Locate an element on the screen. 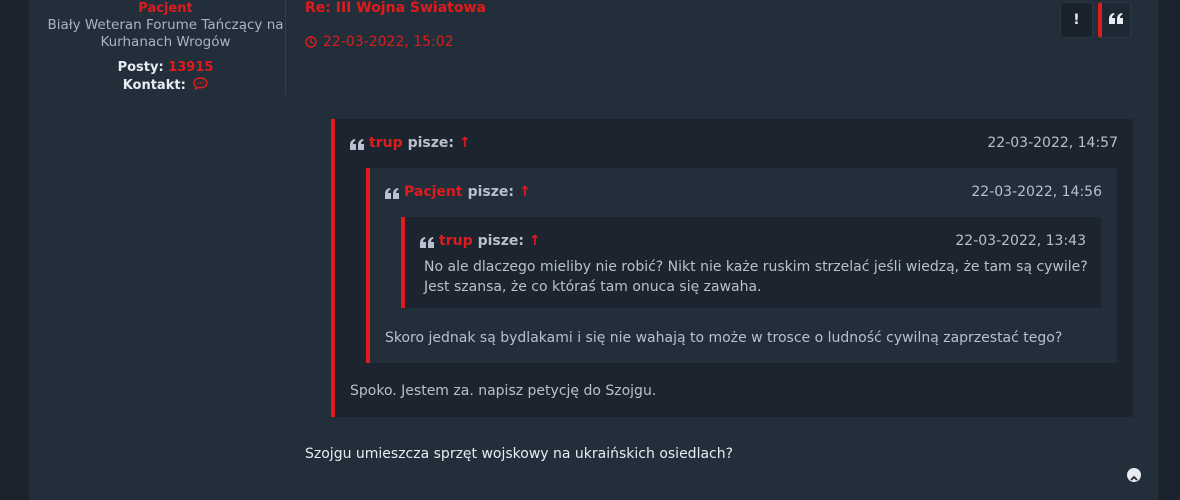 The image size is (1180, 500). post-title: Re: III Wojna Światowa is located at coordinates (395, 8).